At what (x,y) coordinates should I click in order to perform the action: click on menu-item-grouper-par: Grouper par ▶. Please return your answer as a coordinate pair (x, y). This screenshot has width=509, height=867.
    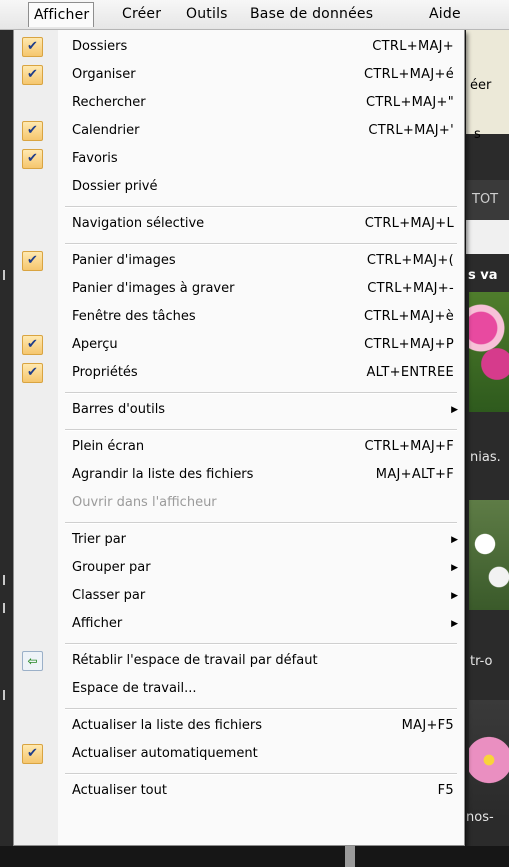
    Looking at the image, I should click on (239, 568).